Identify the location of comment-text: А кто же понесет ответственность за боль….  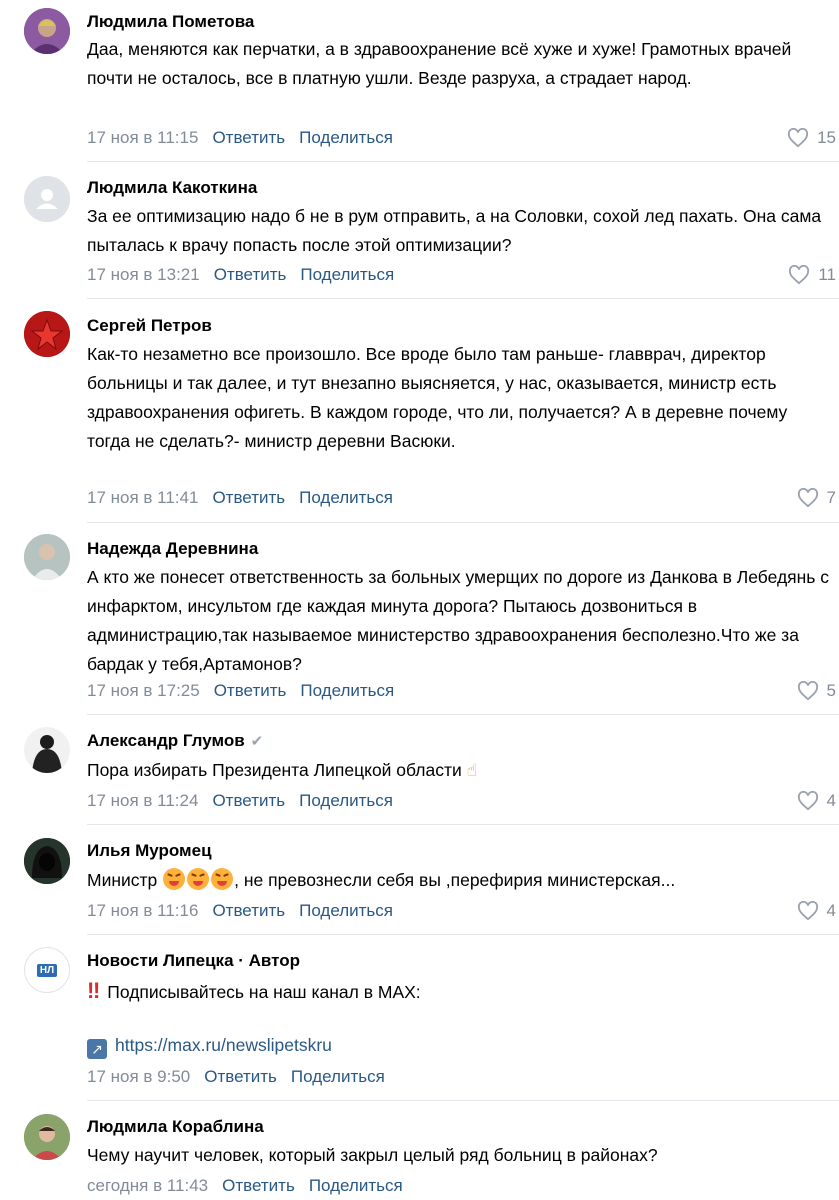
(458, 620).